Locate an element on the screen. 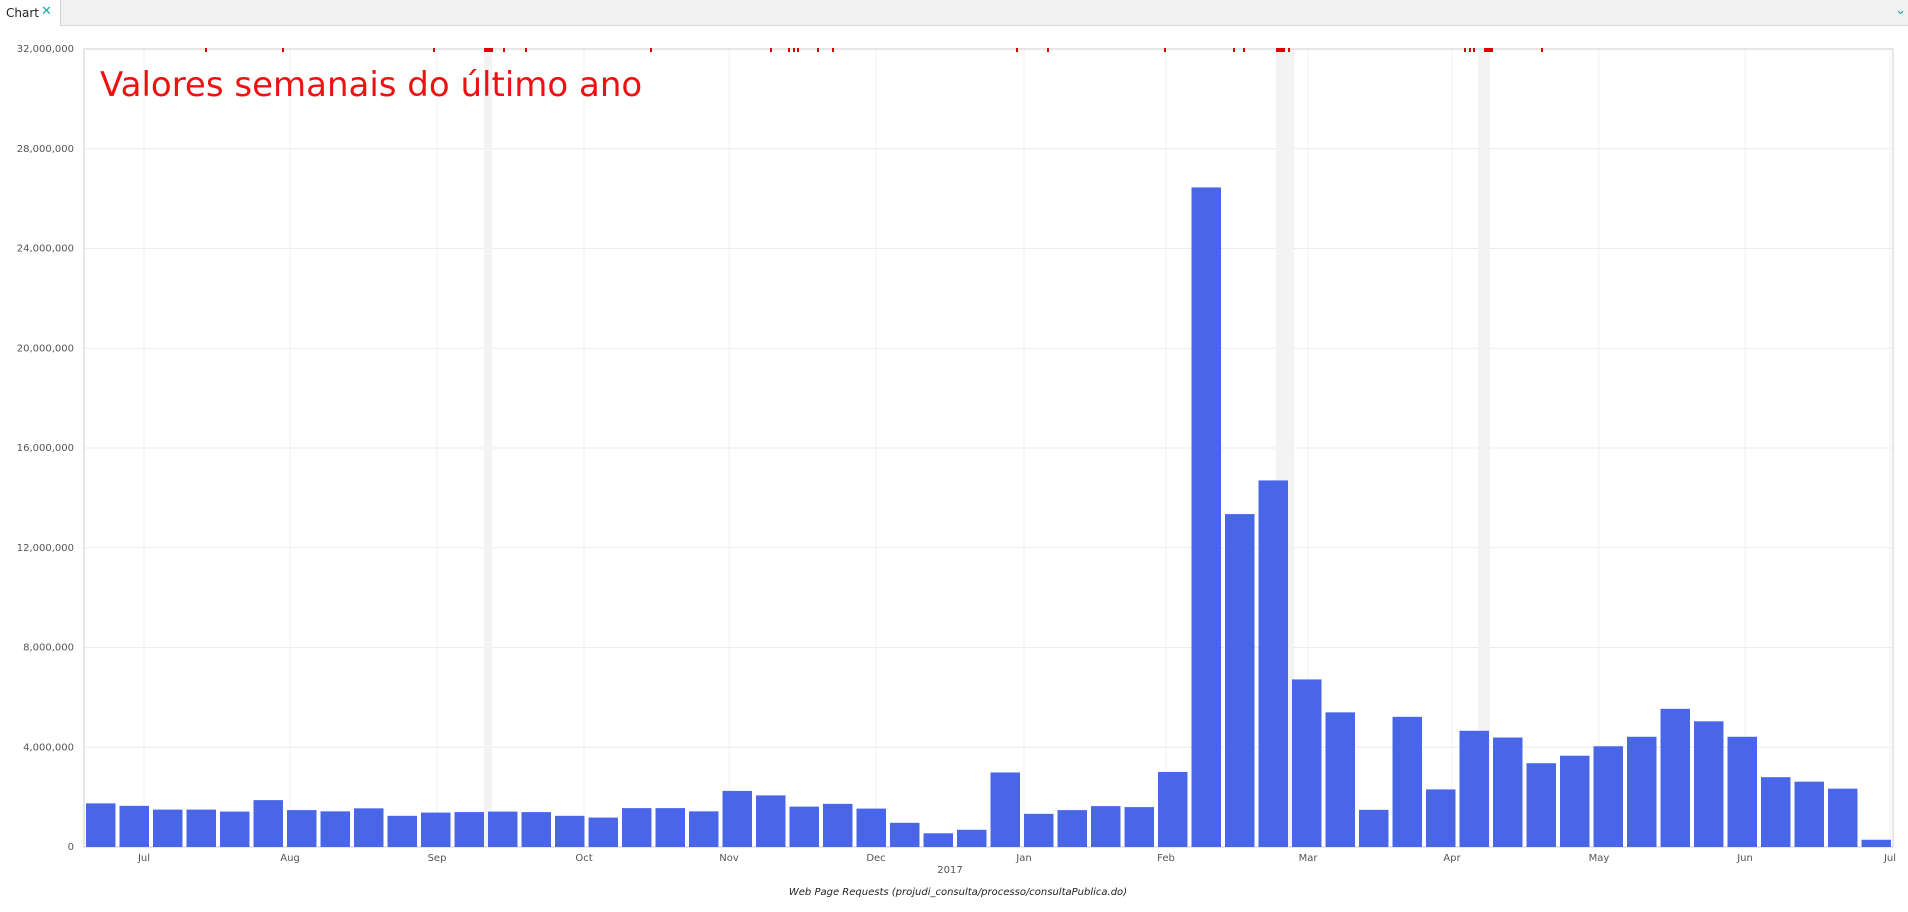 This screenshot has height=912, width=1908. x-tick-label: Sep is located at coordinates (437, 858).